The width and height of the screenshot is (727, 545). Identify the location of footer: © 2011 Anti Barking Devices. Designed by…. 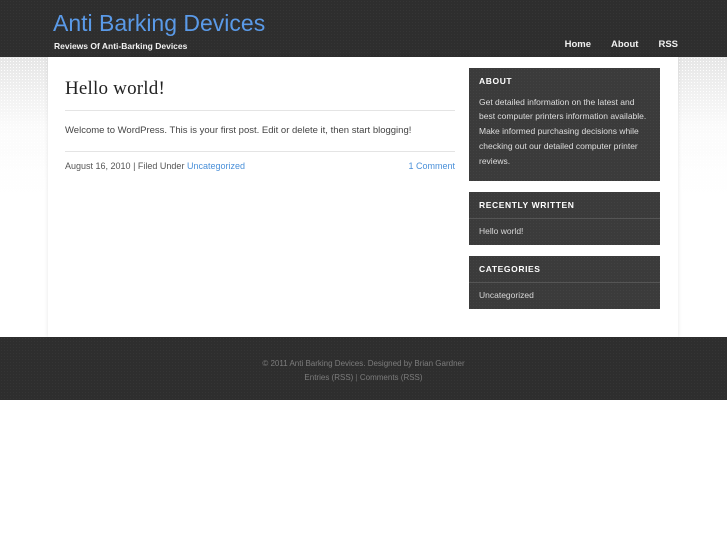
(363, 361).